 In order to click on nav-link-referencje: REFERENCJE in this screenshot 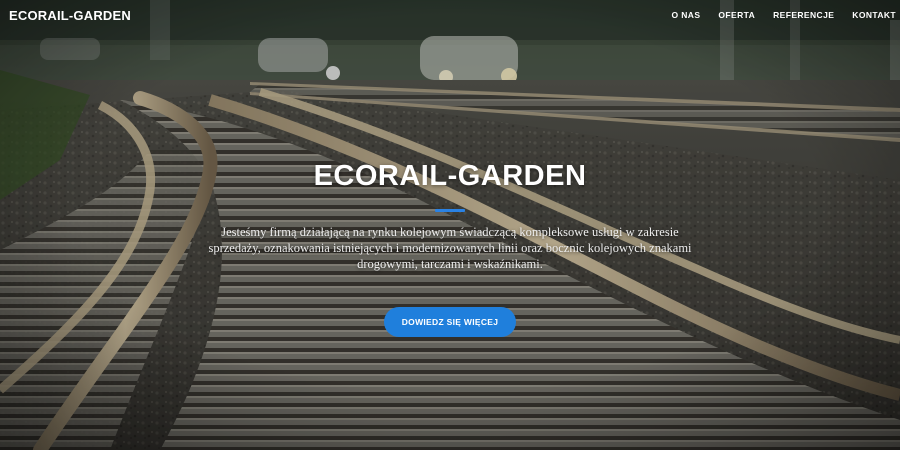, I will do `click(803, 15)`.